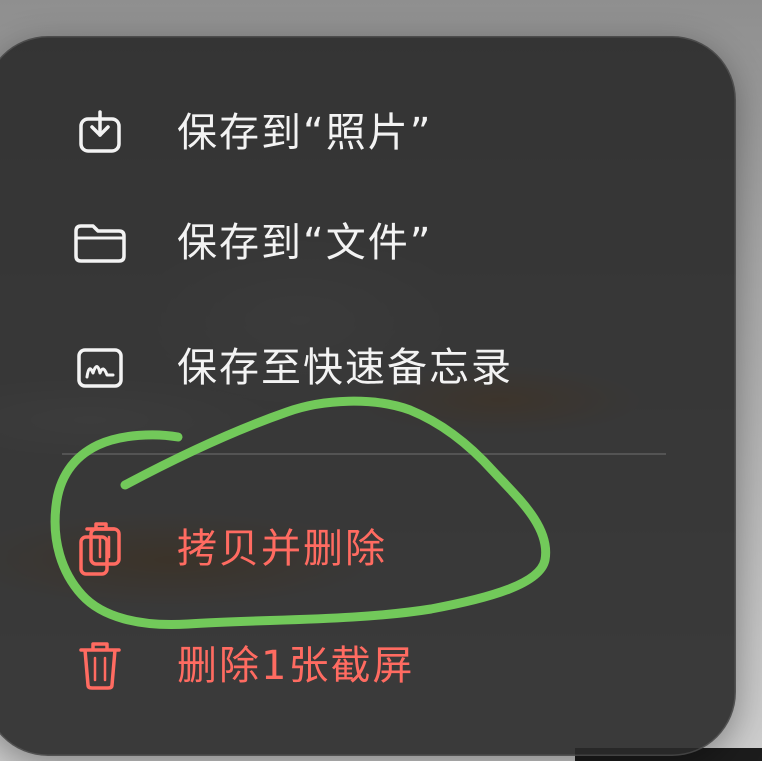 Image resolution: width=762 pixels, height=761 pixels. What do you see at coordinates (305, 243) in the screenshot?
I see `save-to-files-label: 保存到“文件”` at bounding box center [305, 243].